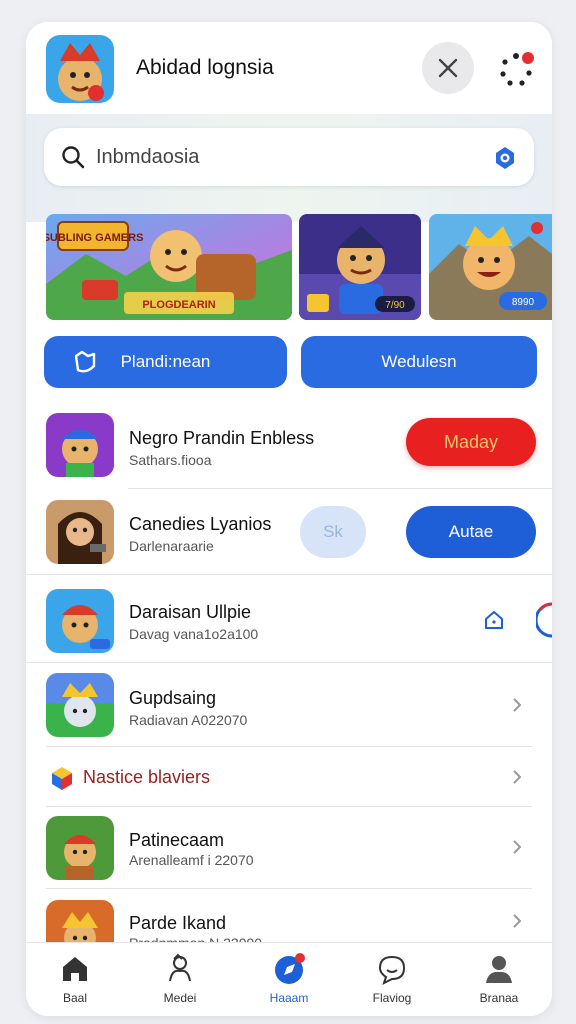 The height and width of the screenshot is (1024, 576). Describe the element at coordinates (190, 612) in the screenshot. I see `row-title: Daraisan Ullpie` at that location.